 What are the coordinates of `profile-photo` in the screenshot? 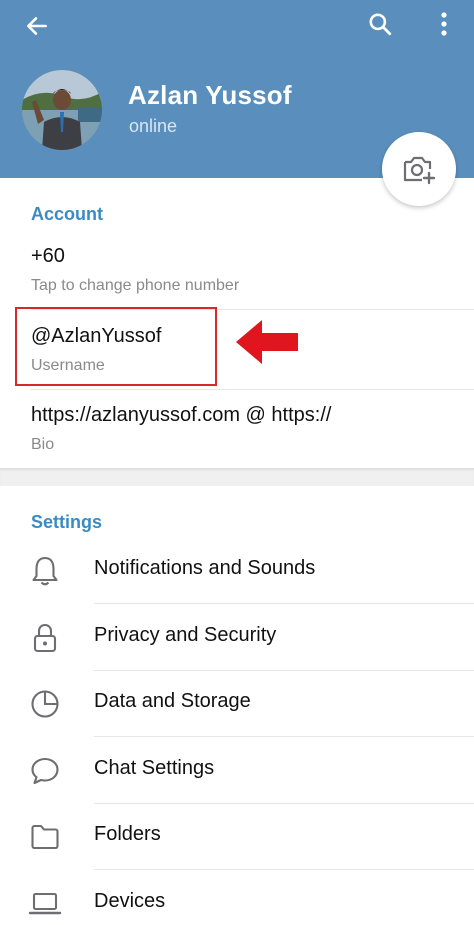 It's located at (62, 110).